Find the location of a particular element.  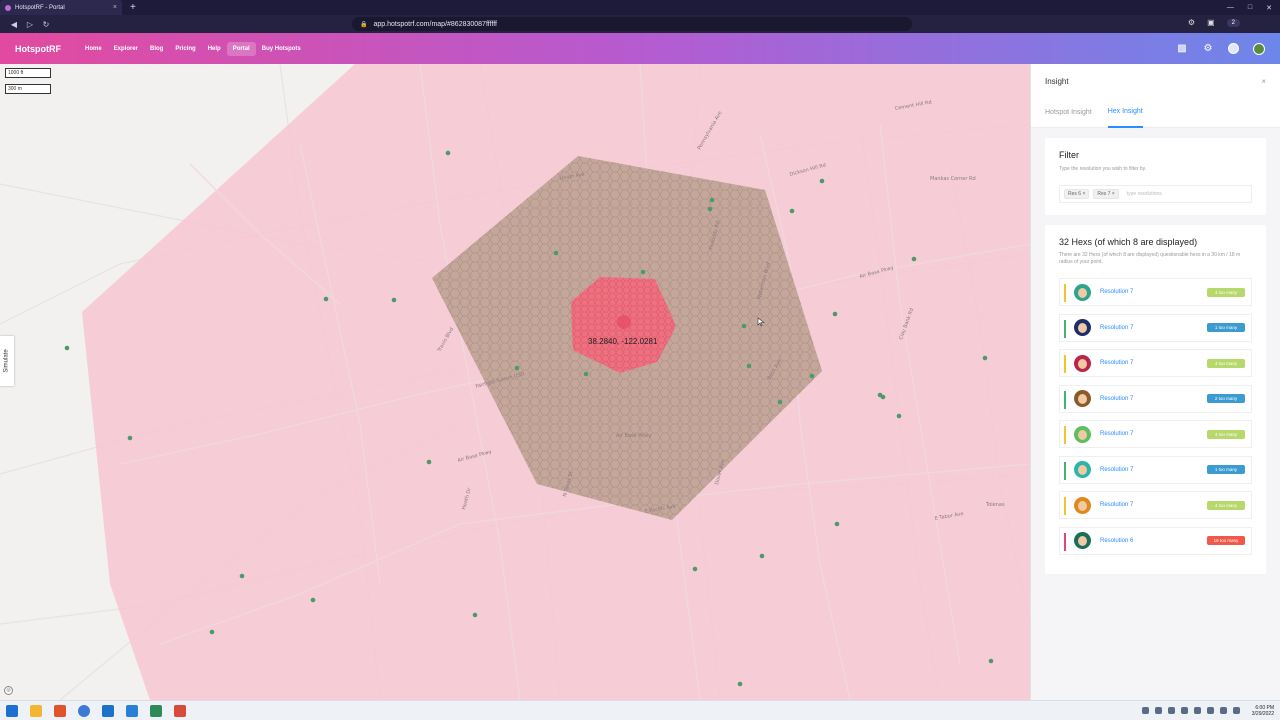

menu-item-portal: Portal is located at coordinates (241, 48).